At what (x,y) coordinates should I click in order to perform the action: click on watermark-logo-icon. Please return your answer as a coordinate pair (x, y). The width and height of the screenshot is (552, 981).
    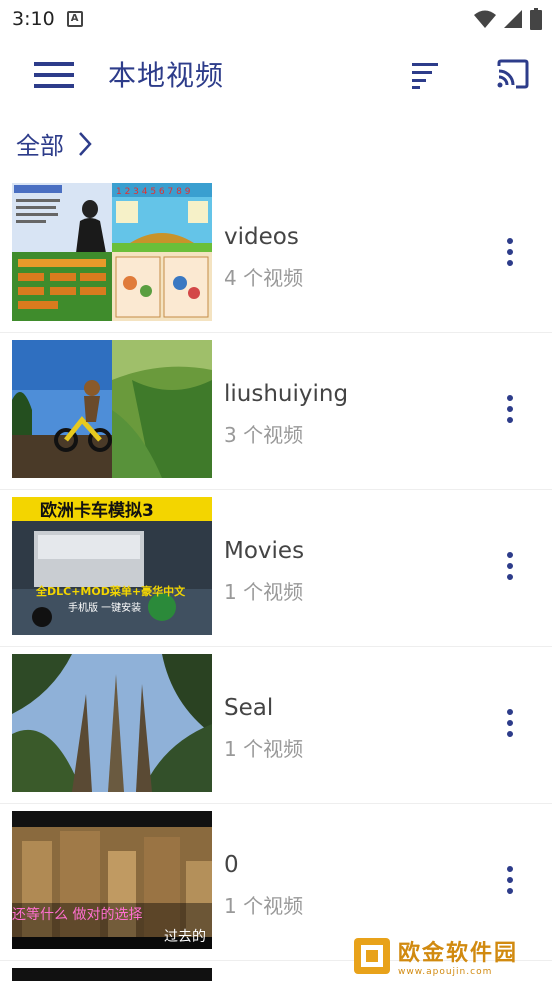
    Looking at the image, I should click on (372, 956).